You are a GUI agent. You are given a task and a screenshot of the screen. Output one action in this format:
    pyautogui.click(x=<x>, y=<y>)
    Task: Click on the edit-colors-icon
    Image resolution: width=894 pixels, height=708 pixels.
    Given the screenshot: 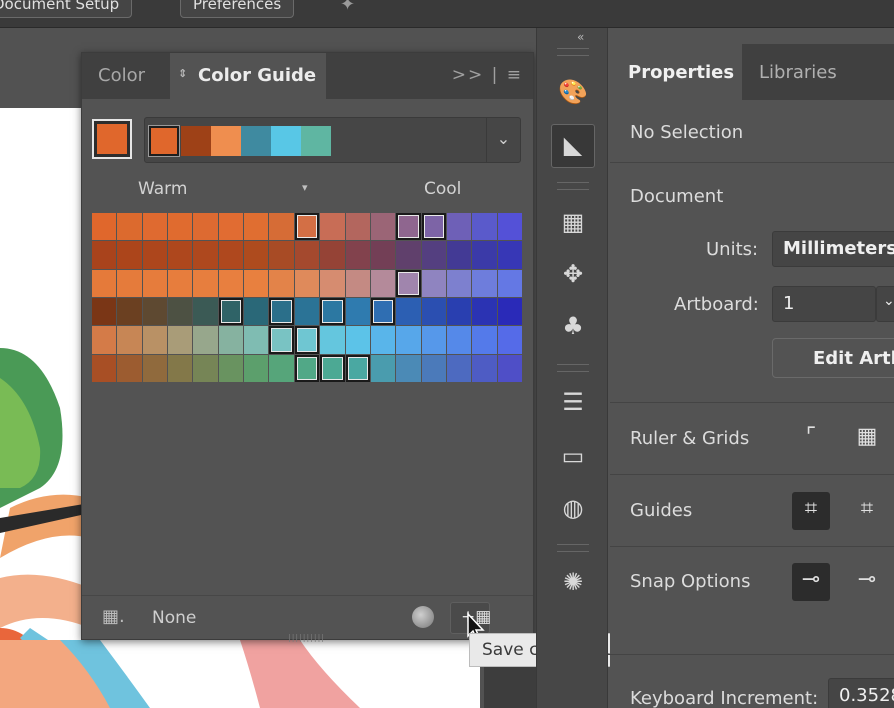 What is the action you would take?
    pyautogui.click(x=423, y=617)
    